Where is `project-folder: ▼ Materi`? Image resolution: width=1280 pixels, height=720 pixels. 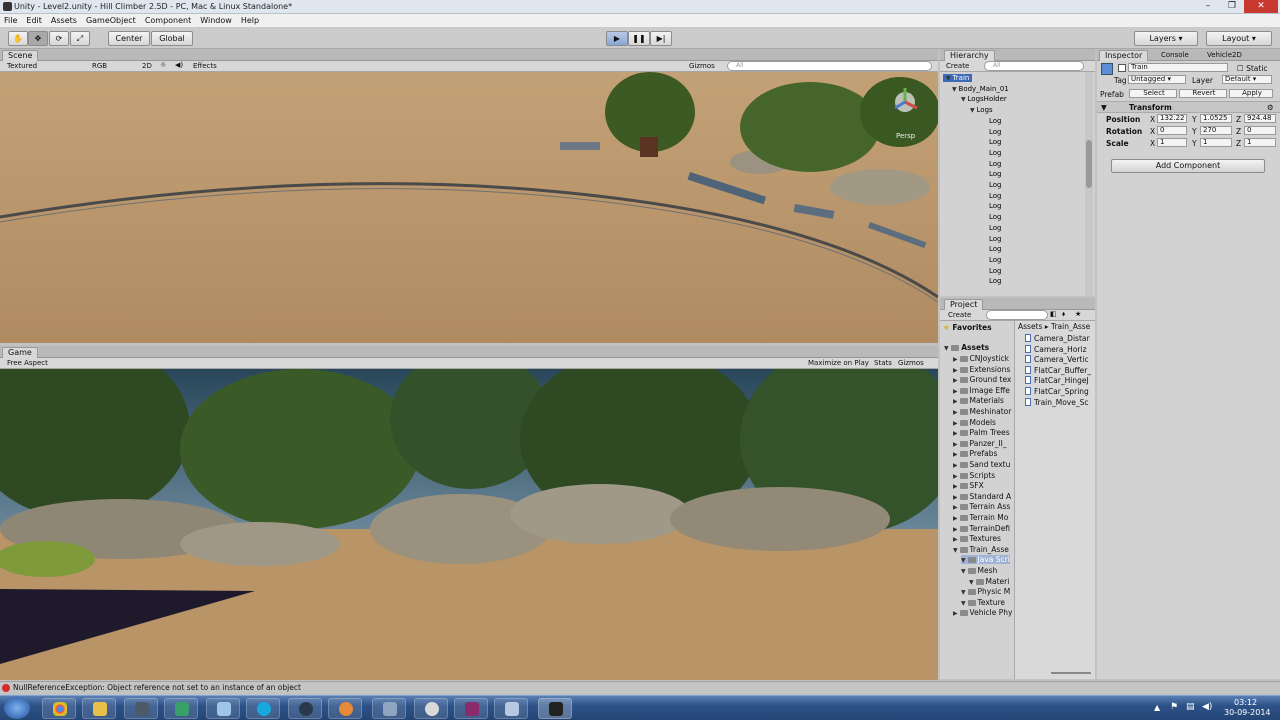
project-folder: ▼ Materi is located at coordinates (989, 581).